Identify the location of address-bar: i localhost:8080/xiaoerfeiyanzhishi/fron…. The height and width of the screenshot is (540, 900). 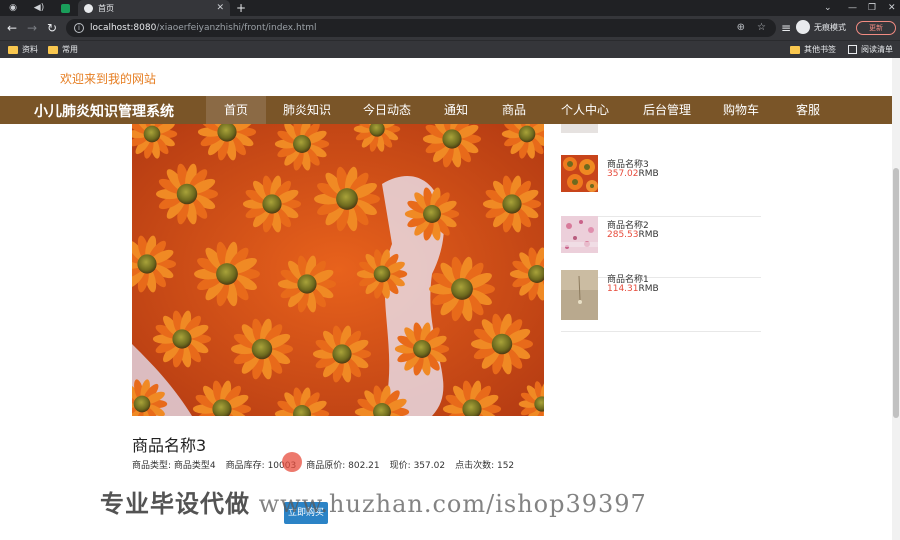
(421, 28).